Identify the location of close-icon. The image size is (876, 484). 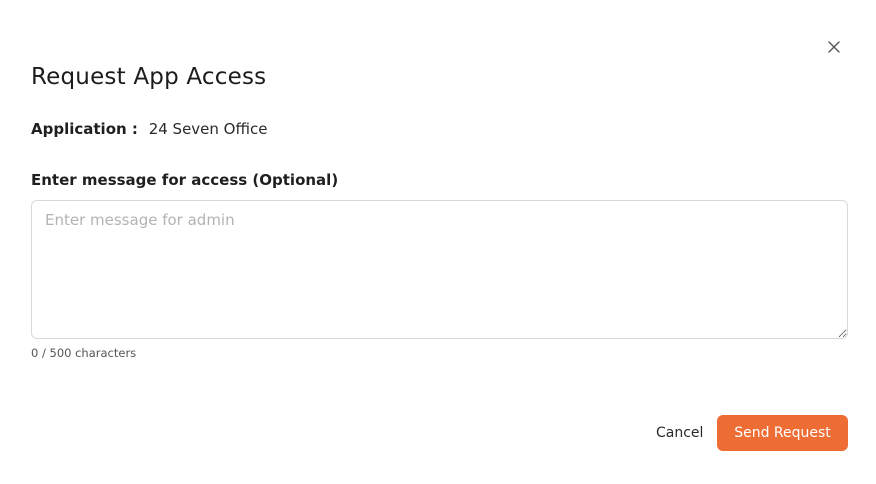
(834, 47).